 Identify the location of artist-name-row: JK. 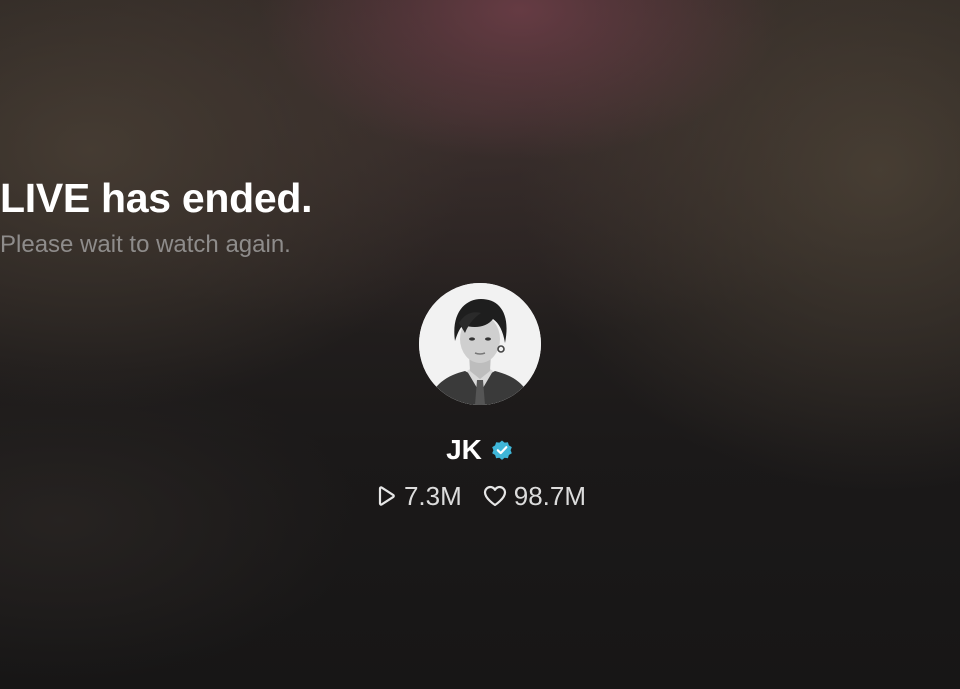
(480, 450).